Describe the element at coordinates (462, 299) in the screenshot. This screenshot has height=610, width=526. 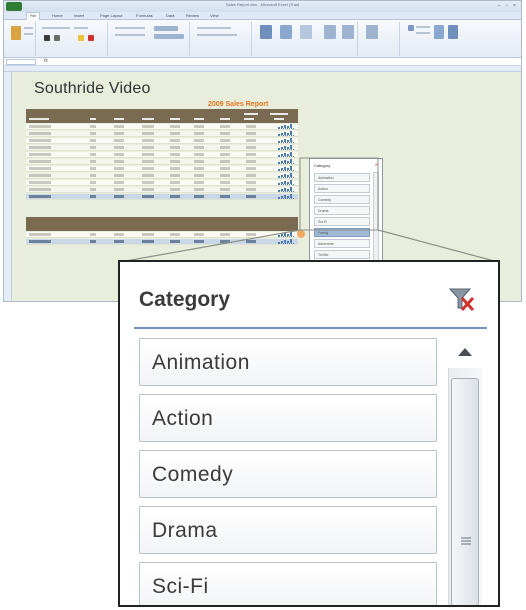
I see `clear-filter-icon` at that location.